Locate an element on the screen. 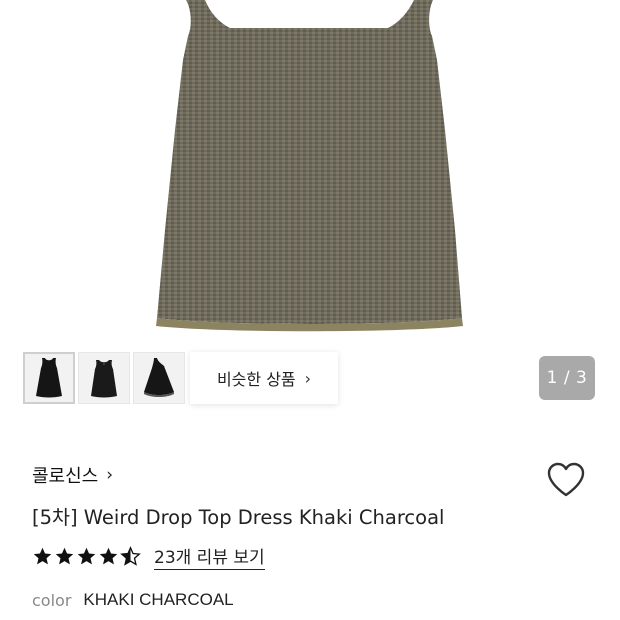 The height and width of the screenshot is (620, 620). brand-name: 콜로신스 is located at coordinates (65, 476).